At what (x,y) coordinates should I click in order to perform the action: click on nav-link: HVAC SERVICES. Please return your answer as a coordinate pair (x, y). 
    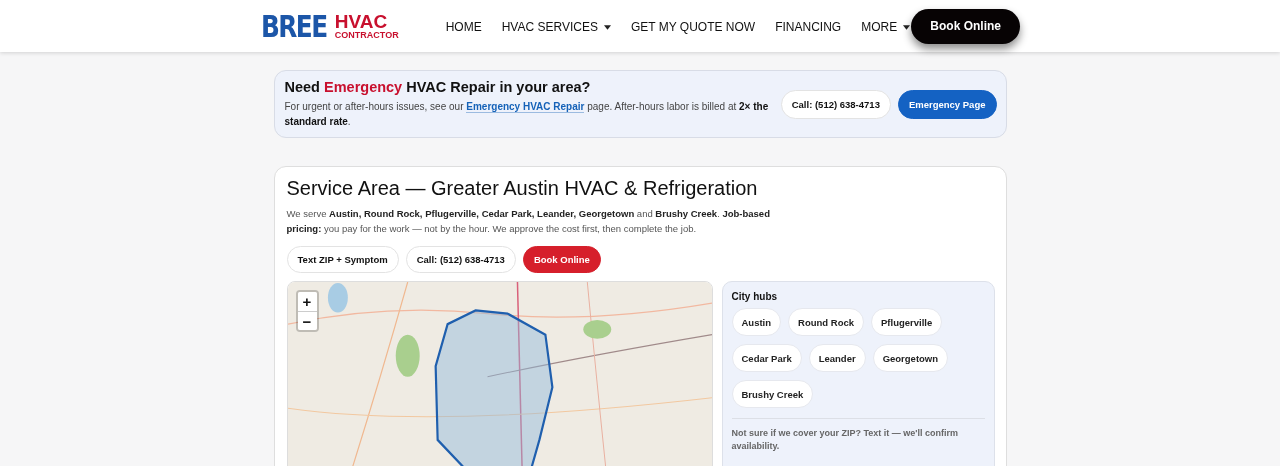
    Looking at the image, I should click on (556, 27).